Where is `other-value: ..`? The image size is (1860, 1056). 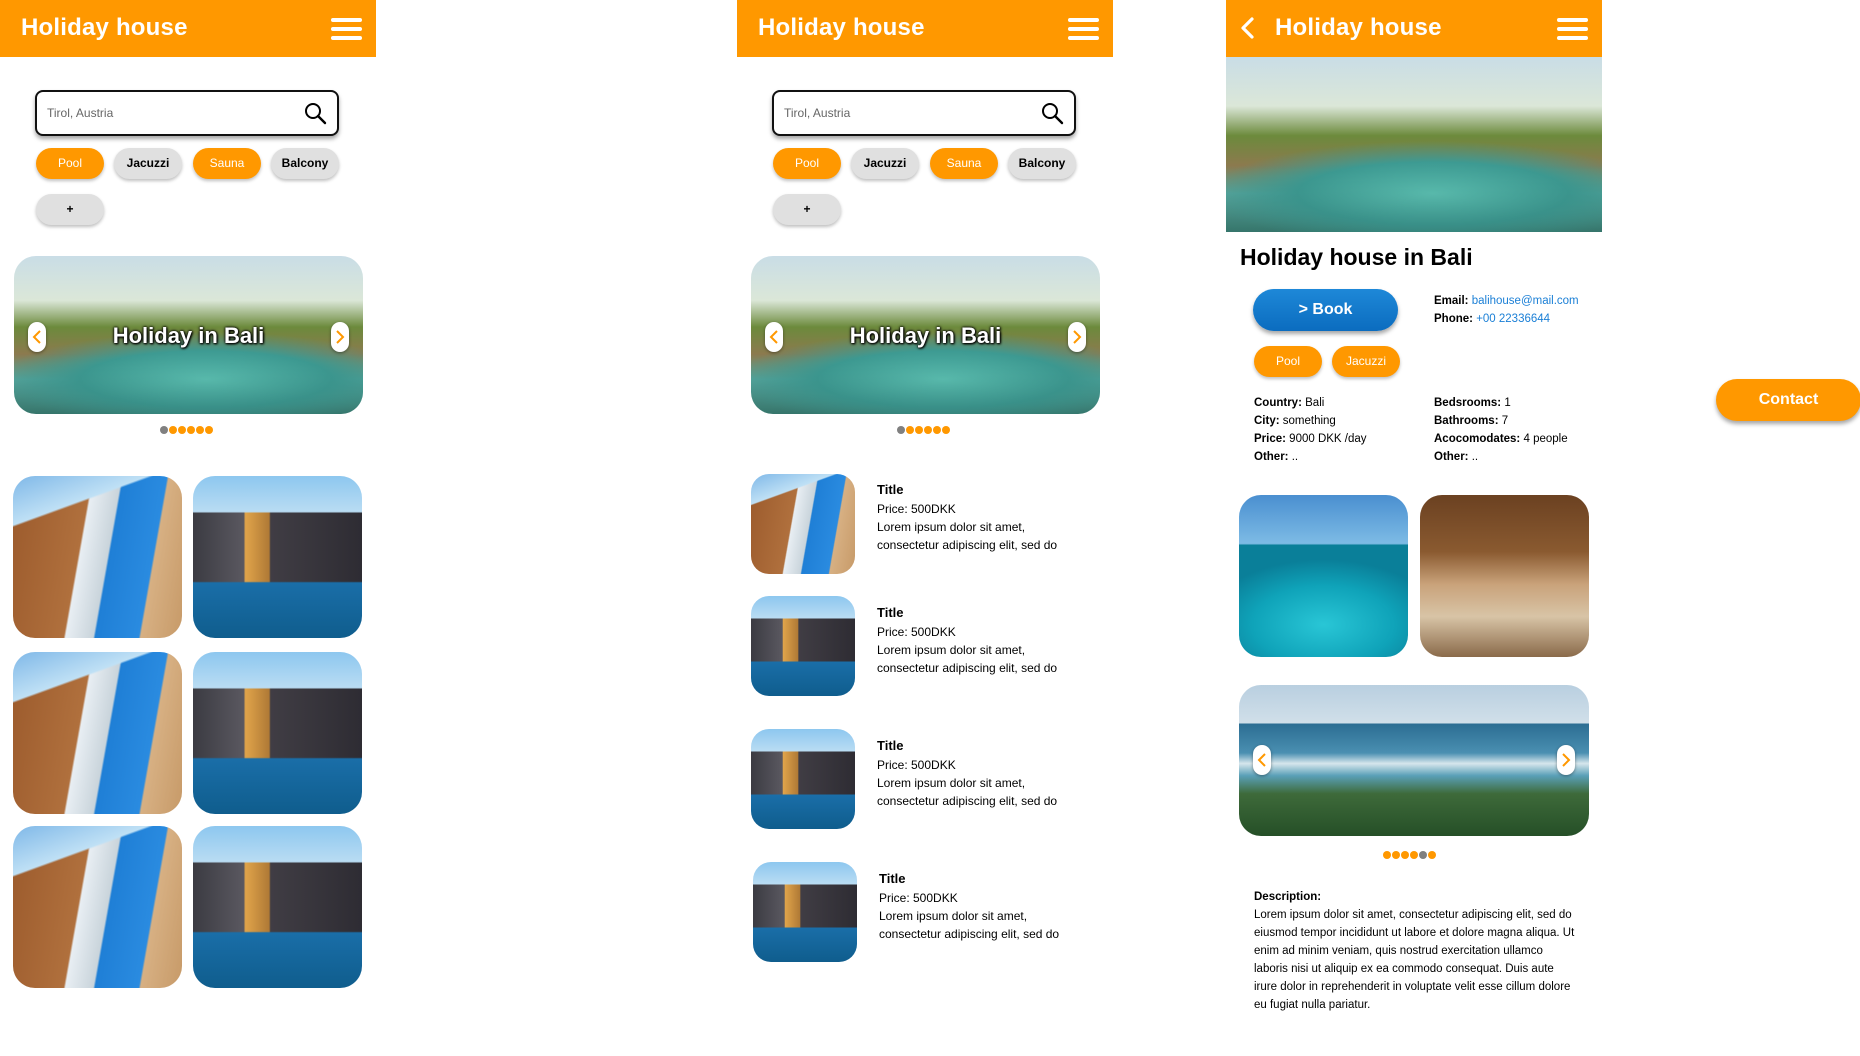
other-value: .. is located at coordinates (1295, 457).